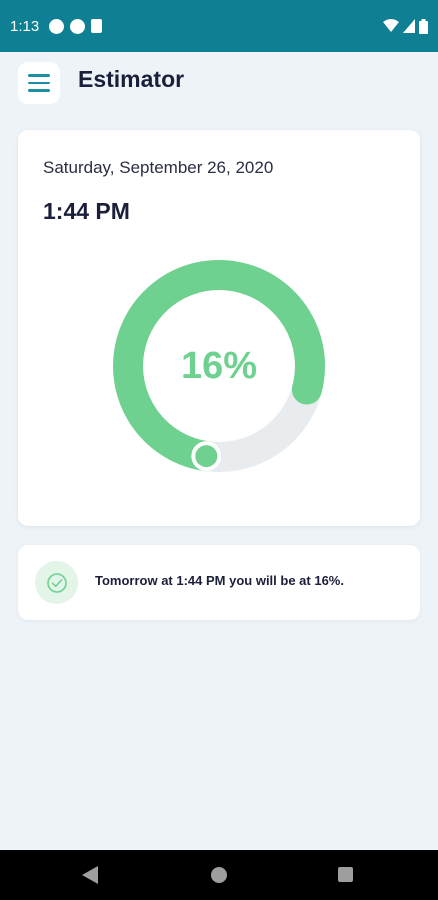 This screenshot has width=438, height=900. I want to click on home-icon, so click(219, 875).